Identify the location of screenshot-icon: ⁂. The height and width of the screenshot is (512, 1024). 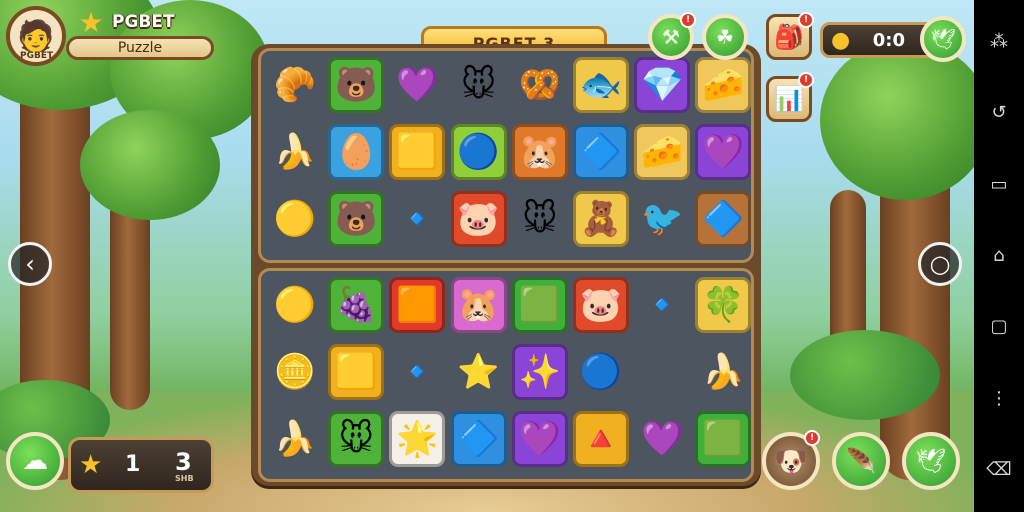
(999, 41).